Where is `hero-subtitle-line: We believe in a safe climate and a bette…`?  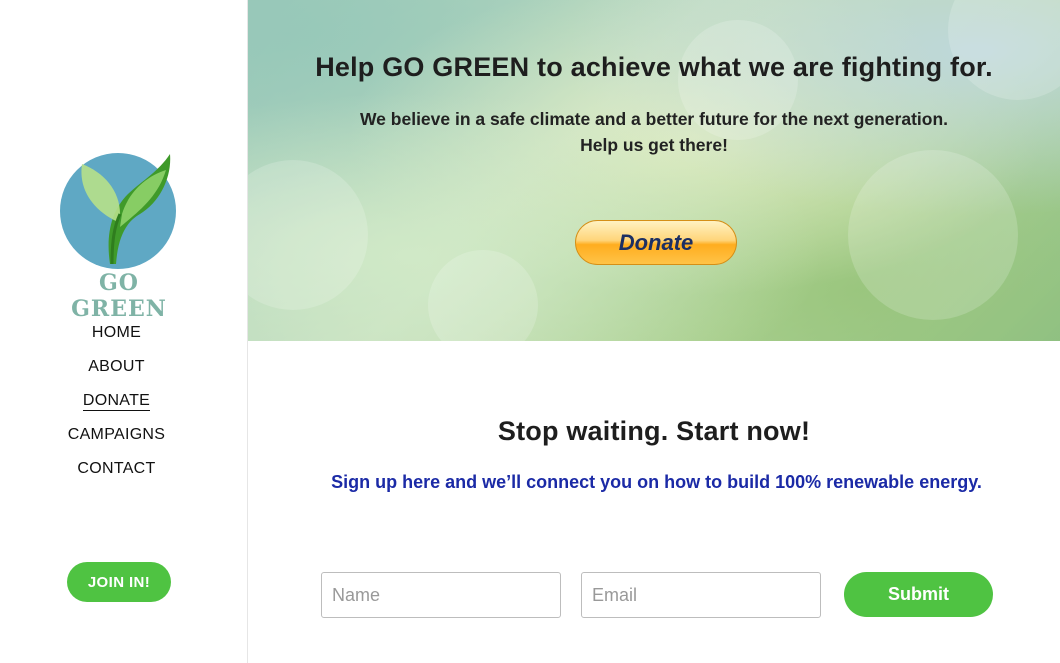 hero-subtitle-line: We believe in a safe climate and a bette… is located at coordinates (654, 119).